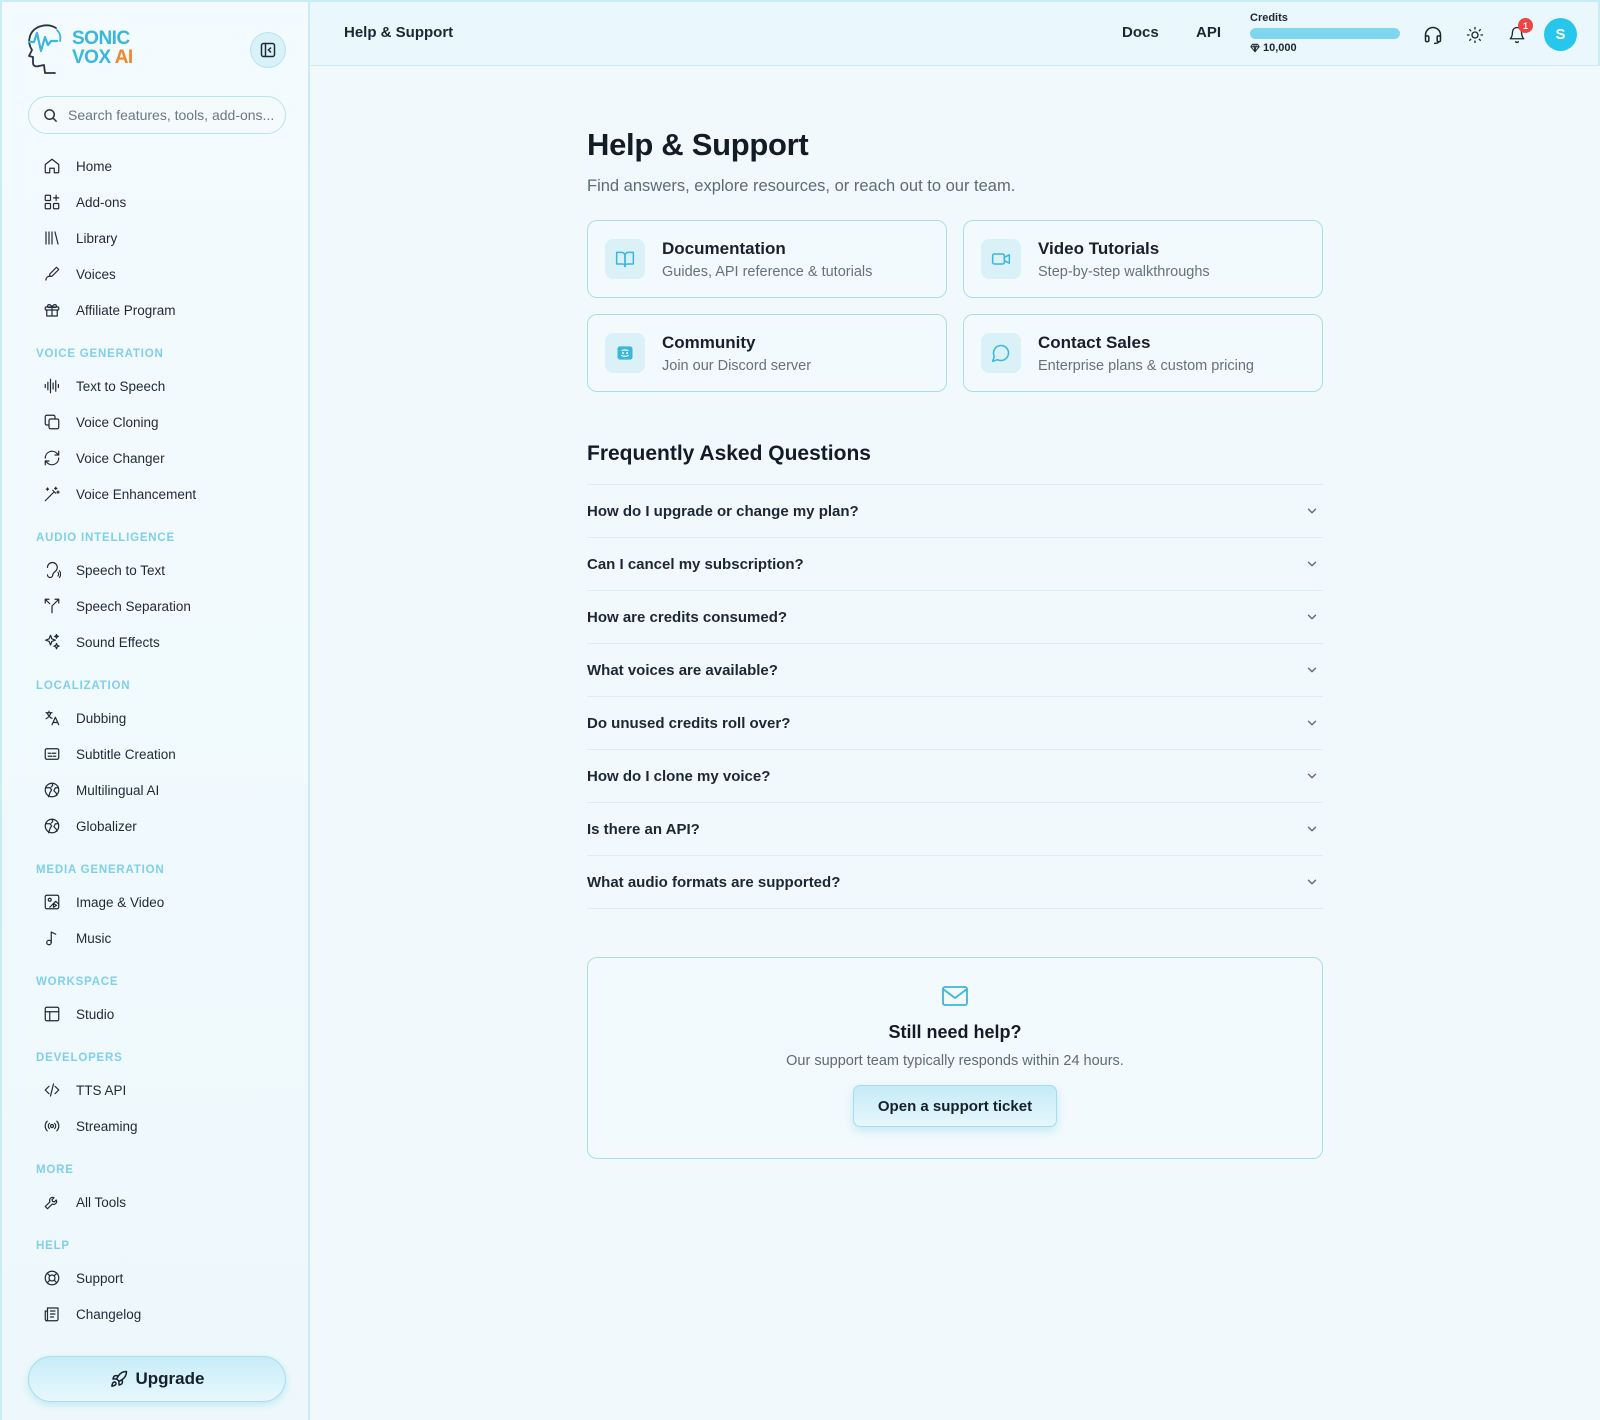 This screenshot has height=1420, width=1600. What do you see at coordinates (643, 829) in the screenshot?
I see `faq-question: Is there an API?` at bounding box center [643, 829].